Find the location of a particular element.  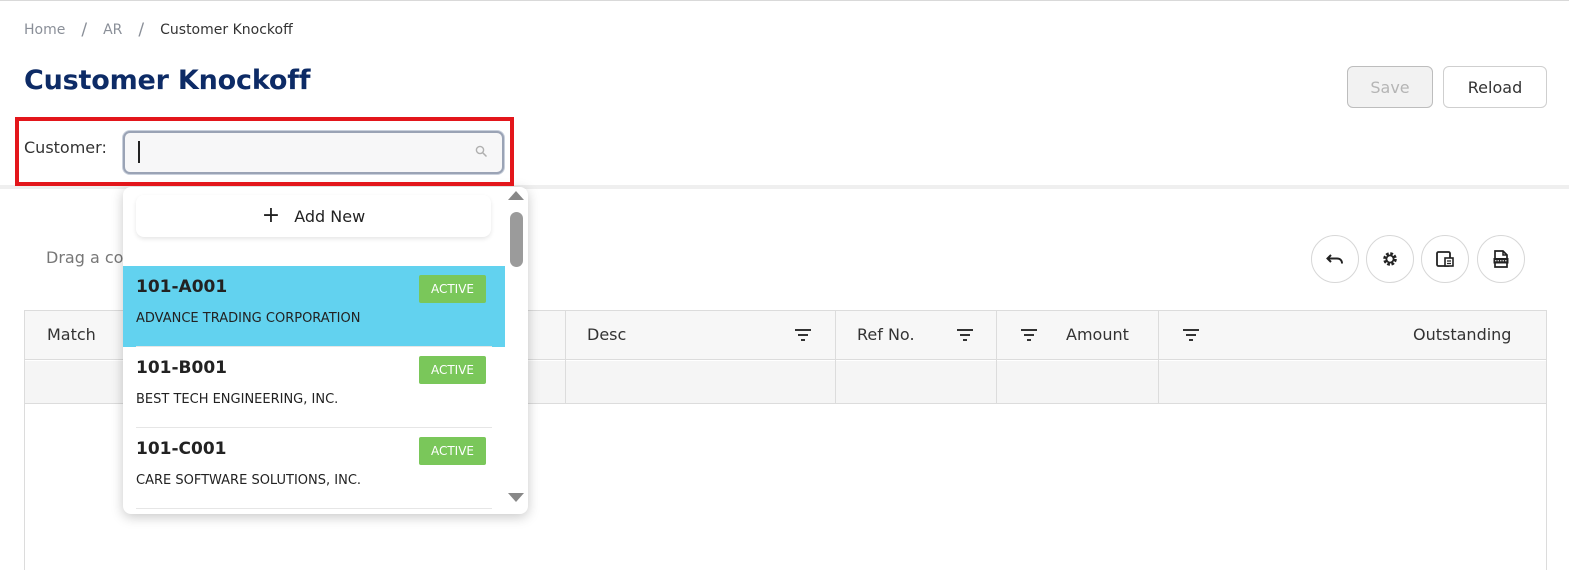

column-header-match: Match is located at coordinates (71, 334).